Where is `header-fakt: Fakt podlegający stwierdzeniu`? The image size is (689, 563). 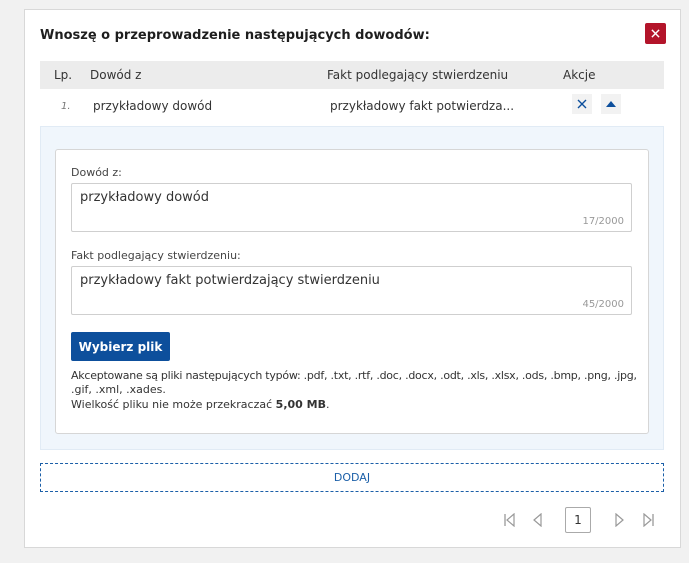 header-fakt: Fakt podlegający stwierdzeniu is located at coordinates (418, 75).